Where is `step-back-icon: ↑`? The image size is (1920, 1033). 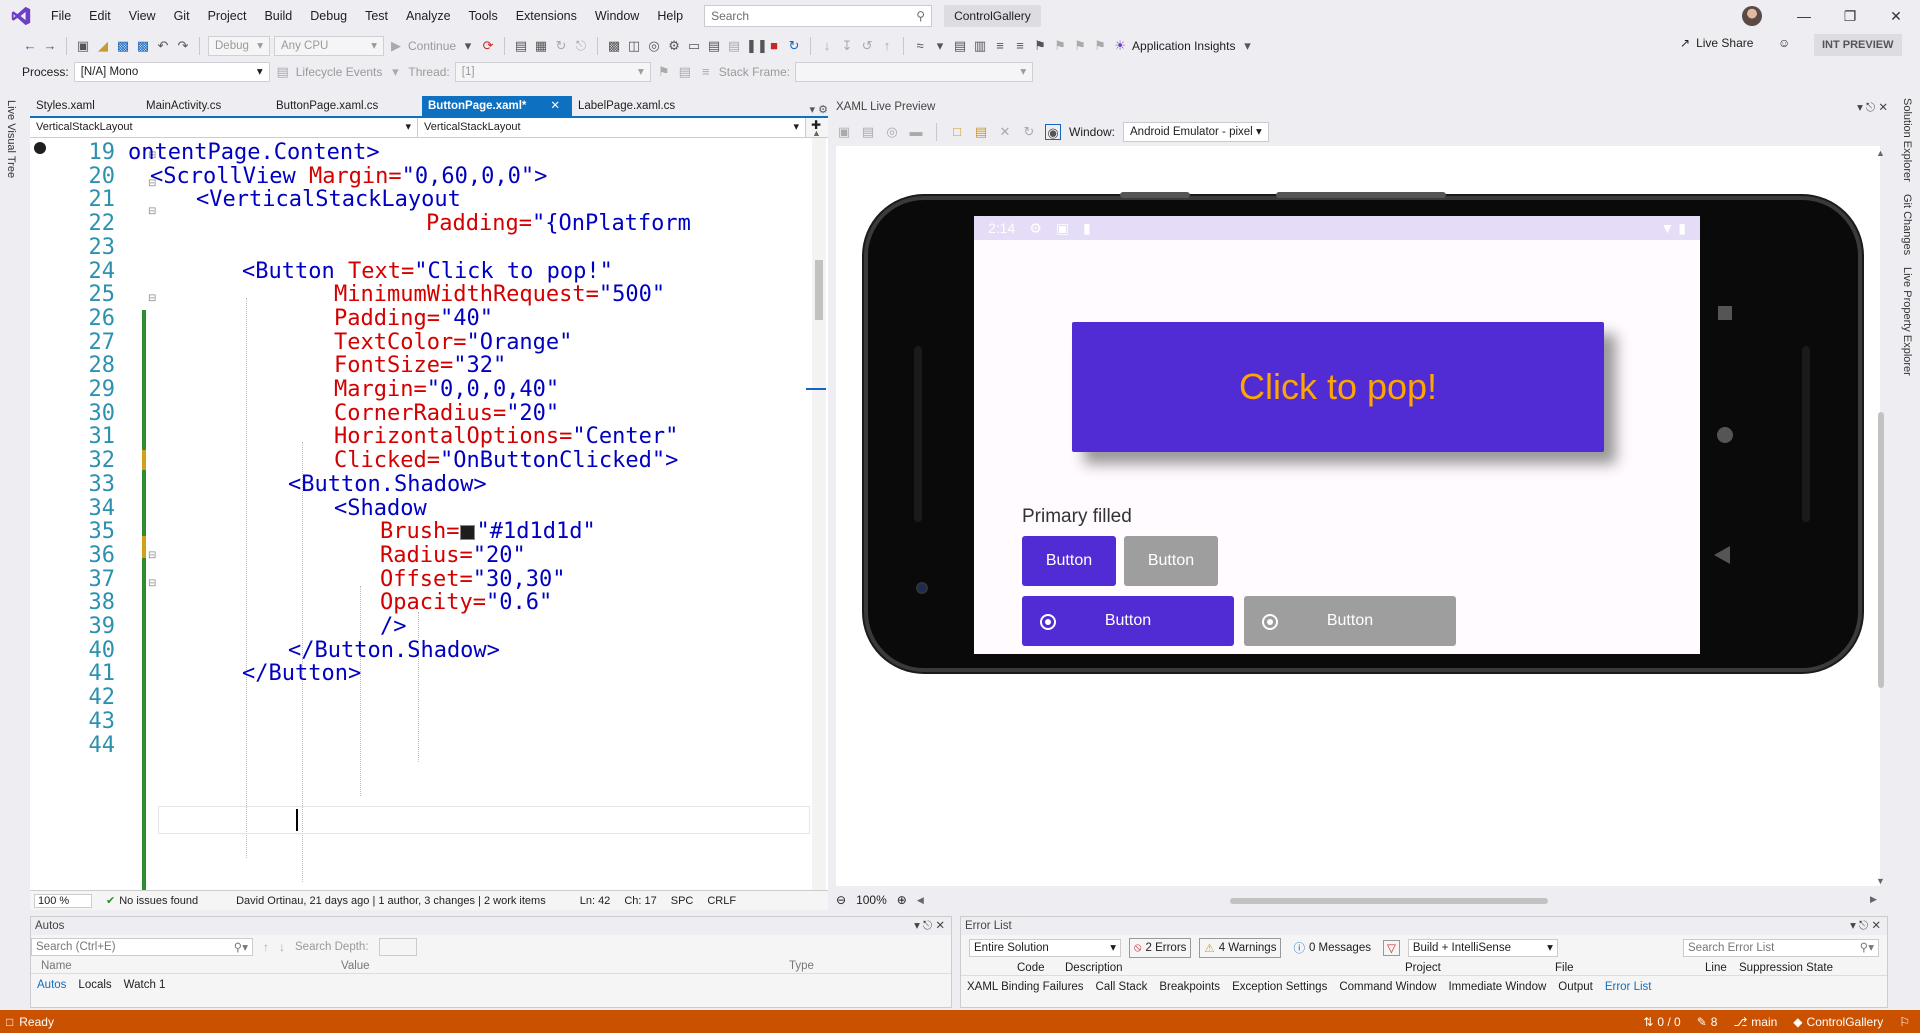 step-back-icon: ↑ is located at coordinates (887, 46).